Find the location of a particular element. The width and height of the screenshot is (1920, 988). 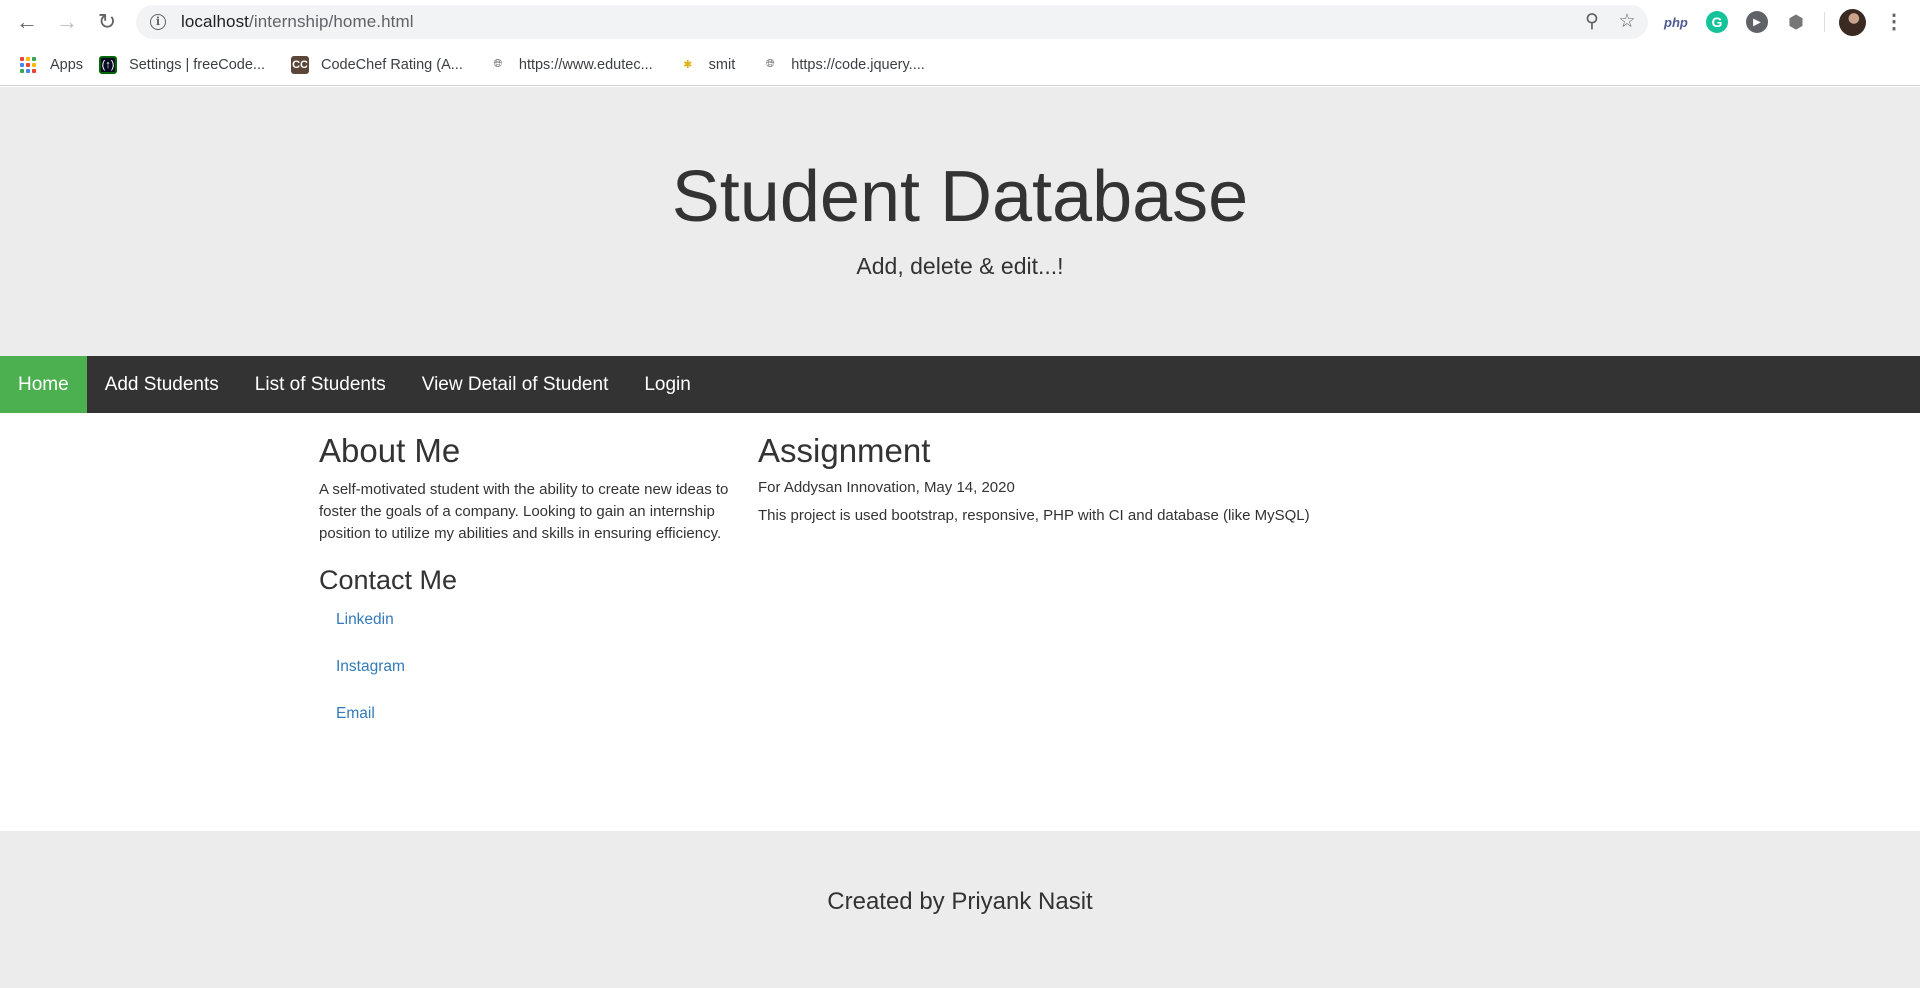

forward-arrow-icon: → is located at coordinates (67, 22).